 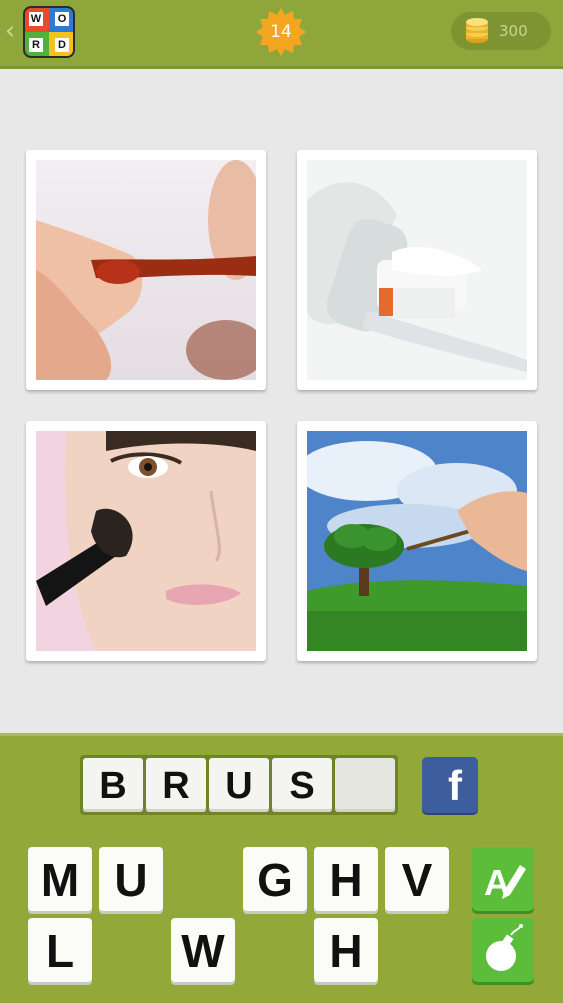 I want to click on reveal-letter-button: A, so click(x=503, y=879).